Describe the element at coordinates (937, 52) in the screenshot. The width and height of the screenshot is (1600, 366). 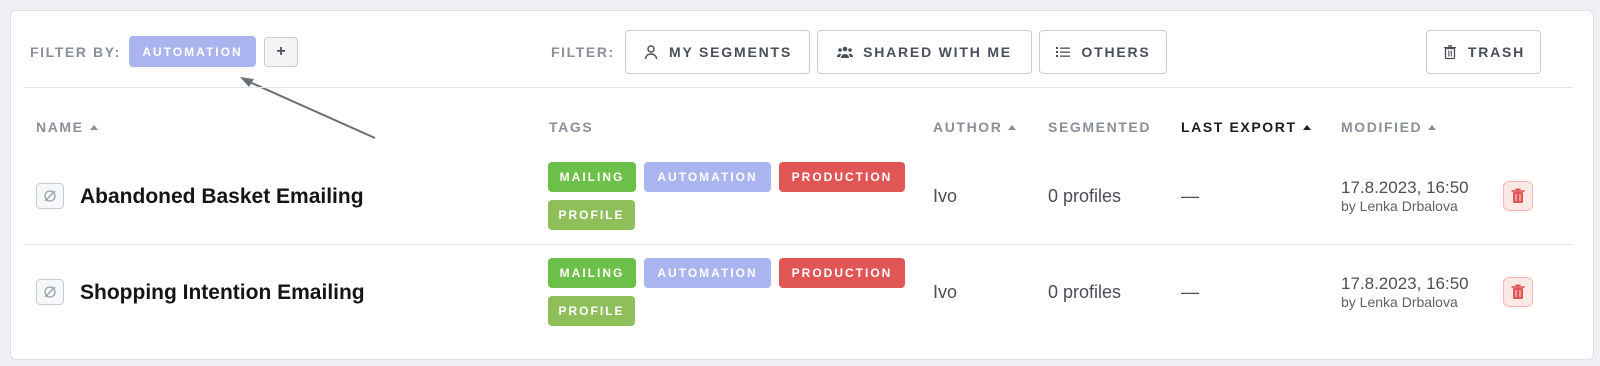
I see `shared-with-me-label: SHARED WITH ME` at that location.